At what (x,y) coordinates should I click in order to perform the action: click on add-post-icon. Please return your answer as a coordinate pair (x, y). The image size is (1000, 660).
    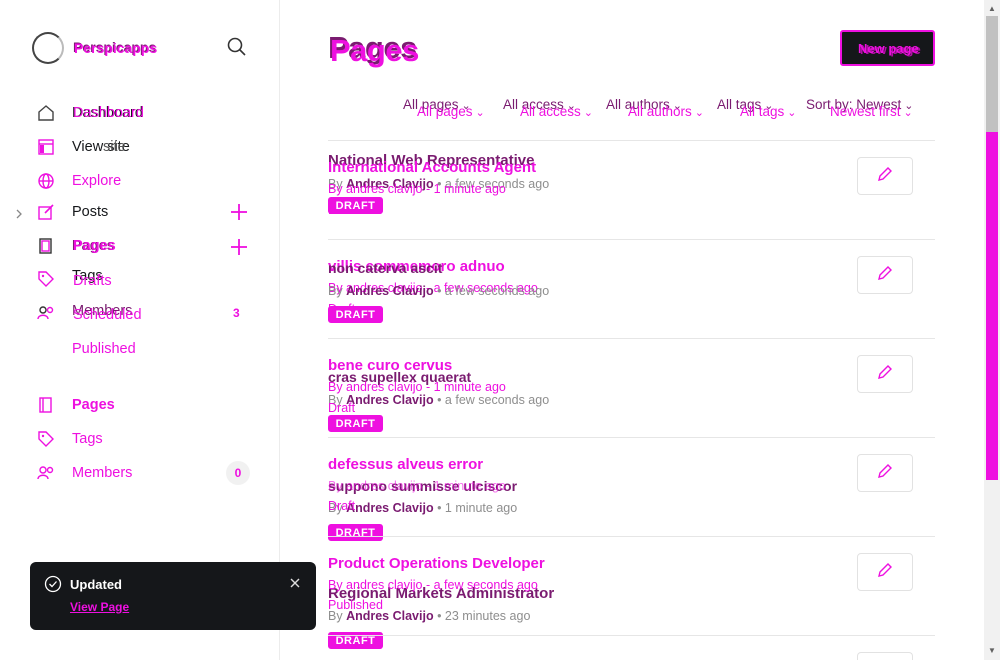
    Looking at the image, I should click on (239, 212).